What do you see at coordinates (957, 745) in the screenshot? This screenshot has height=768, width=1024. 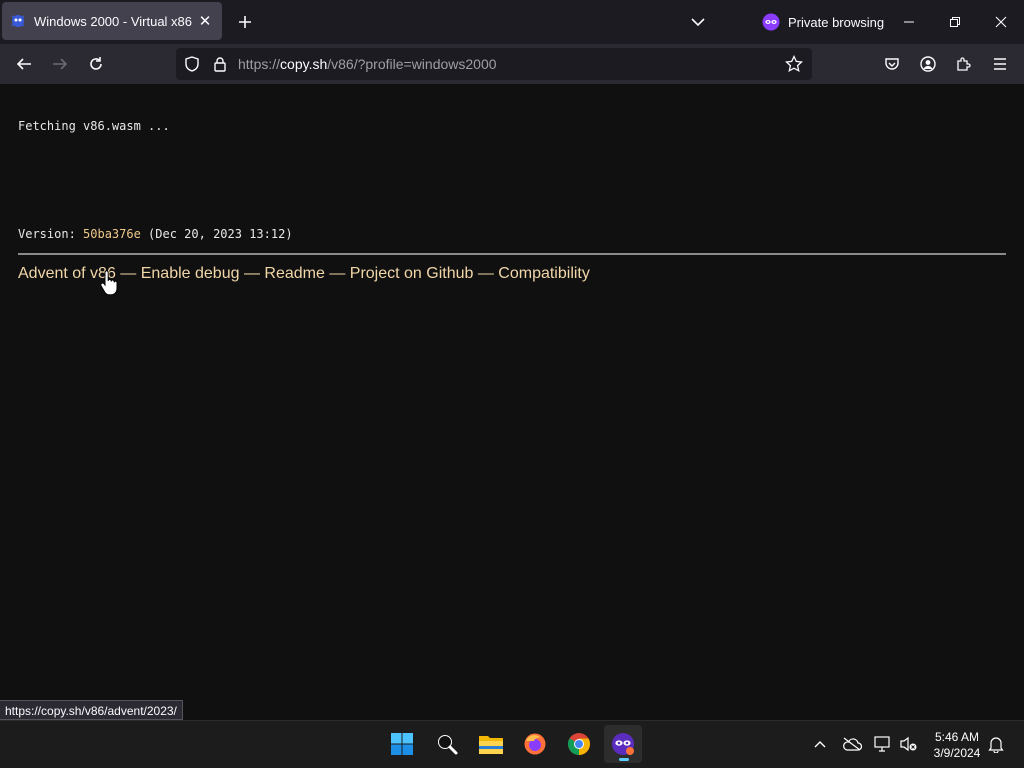 I see `system-clock: 5:46 AM 3/9/2024` at bounding box center [957, 745].